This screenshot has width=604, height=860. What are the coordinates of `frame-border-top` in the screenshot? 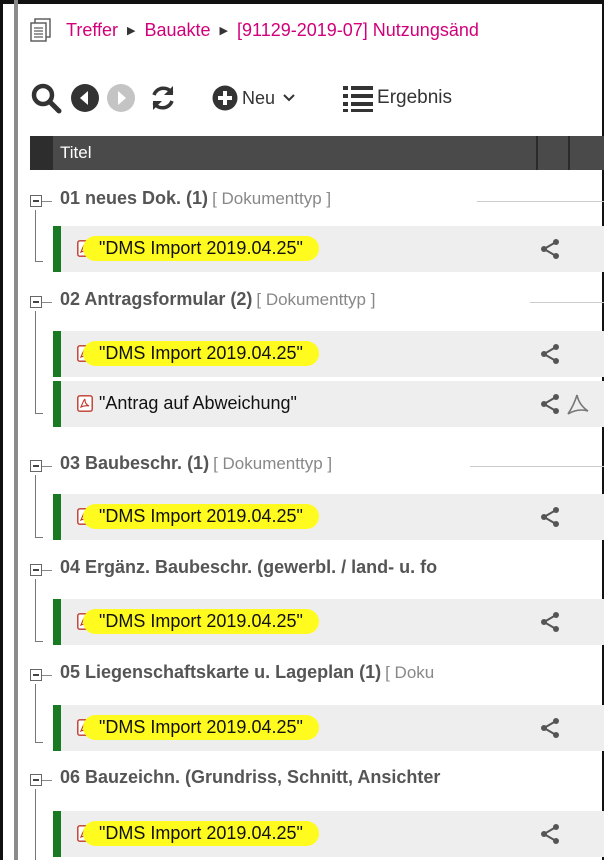 It's located at (302, 2).